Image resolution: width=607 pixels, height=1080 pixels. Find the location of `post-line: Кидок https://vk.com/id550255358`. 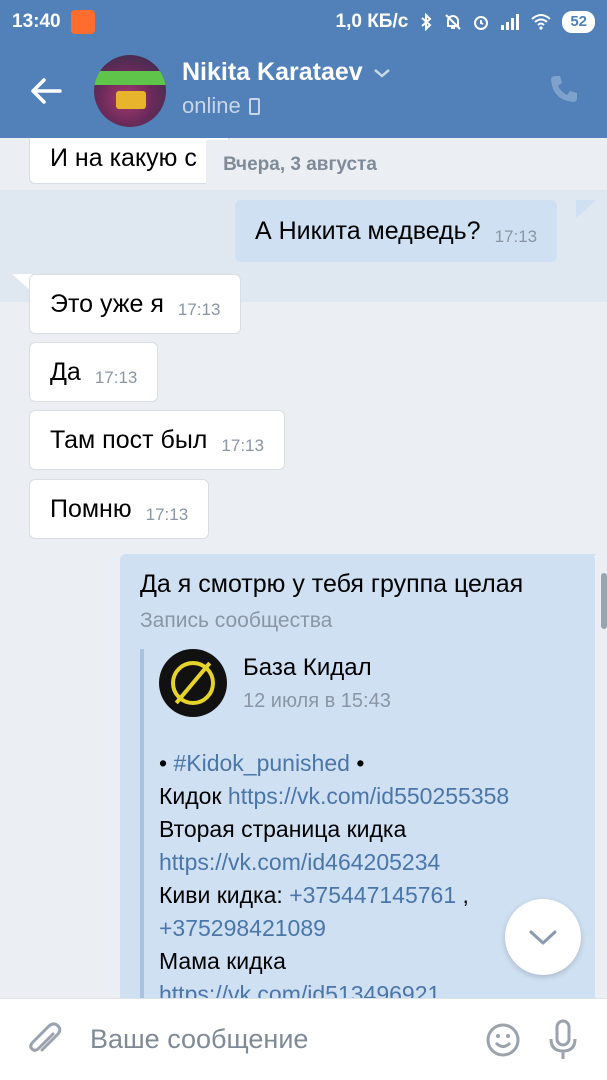

post-line: Кидок https://vk.com/id550255358 is located at coordinates (367, 796).